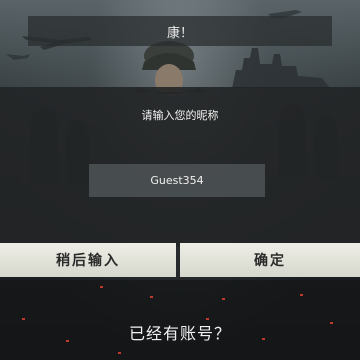  What do you see at coordinates (180, 115) in the screenshot?
I see `nickname-prompt: 请输入您的昵称` at bounding box center [180, 115].